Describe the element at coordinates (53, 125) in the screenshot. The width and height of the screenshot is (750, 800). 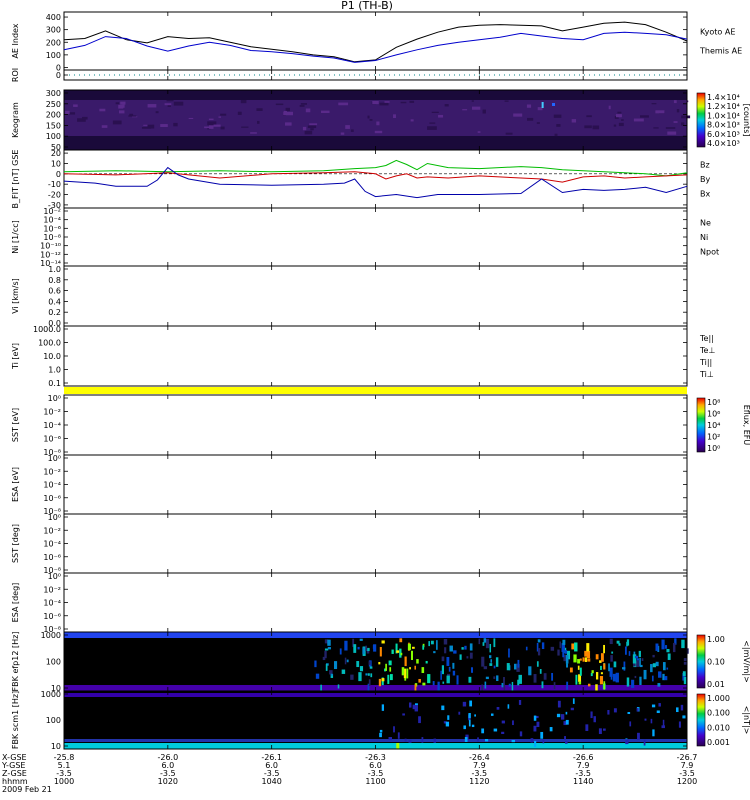
I see `ytick-label: 150` at that location.